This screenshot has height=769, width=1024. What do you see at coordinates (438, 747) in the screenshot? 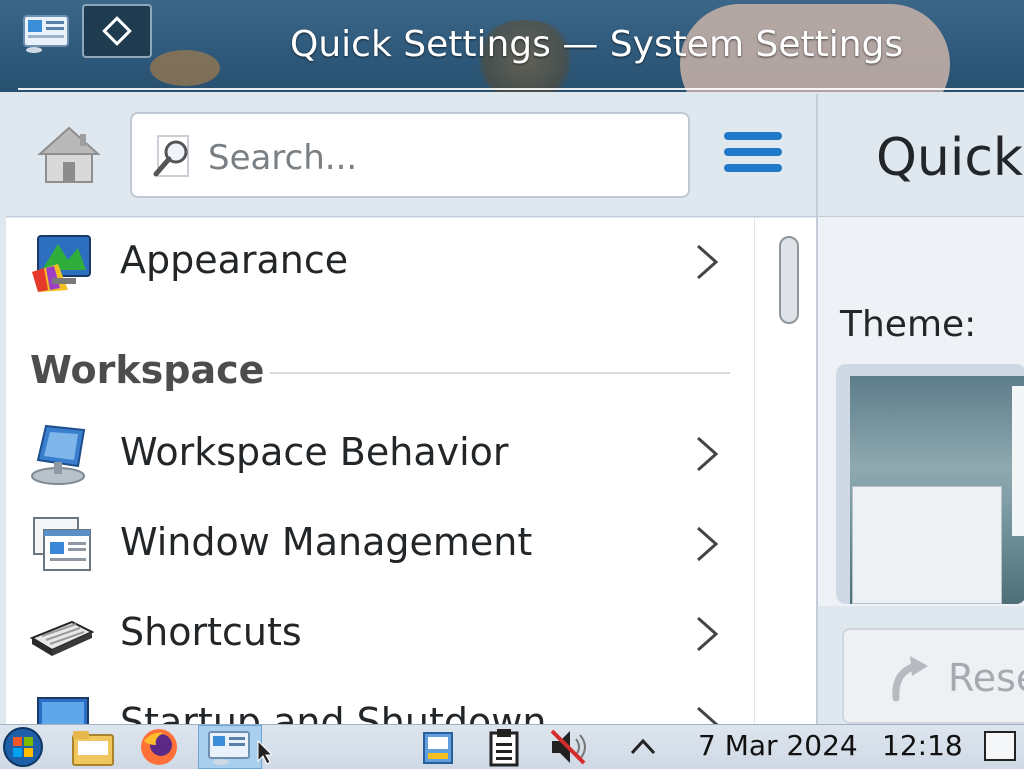
I see `update-notifier-icon` at bounding box center [438, 747].